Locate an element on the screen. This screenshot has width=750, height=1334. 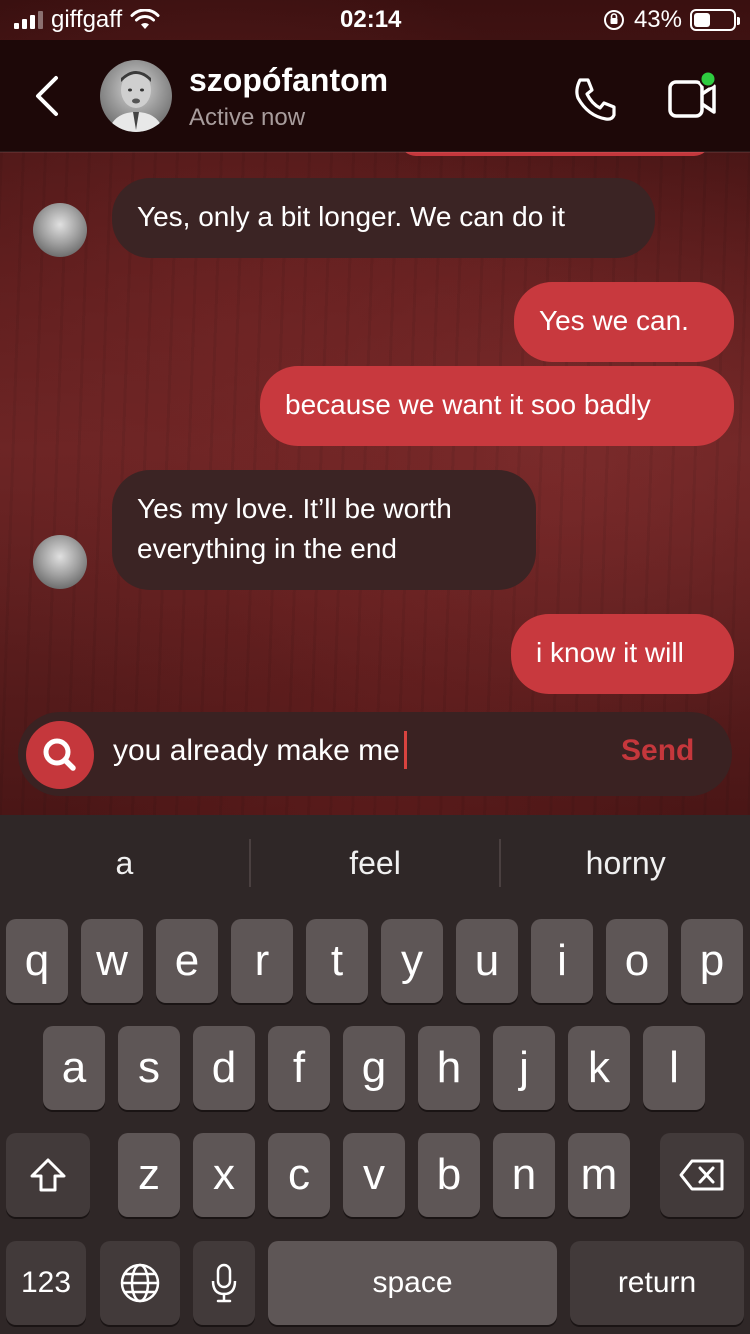
clock: 02:14 is located at coordinates (371, 19).